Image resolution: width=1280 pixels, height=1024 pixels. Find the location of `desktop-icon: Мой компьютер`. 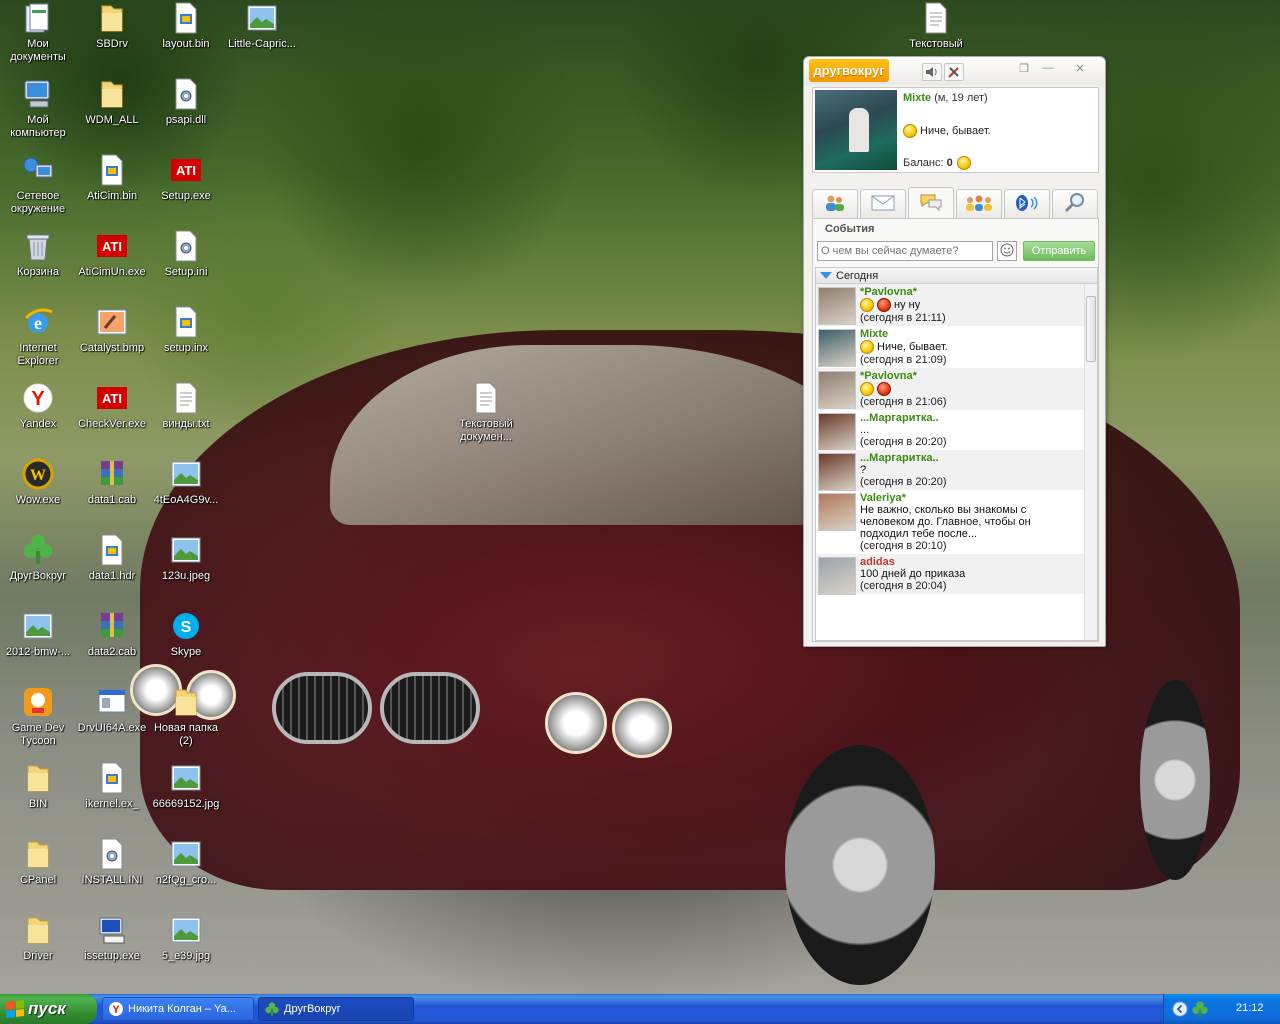

desktop-icon: Мой компьютер is located at coordinates (38, 112).